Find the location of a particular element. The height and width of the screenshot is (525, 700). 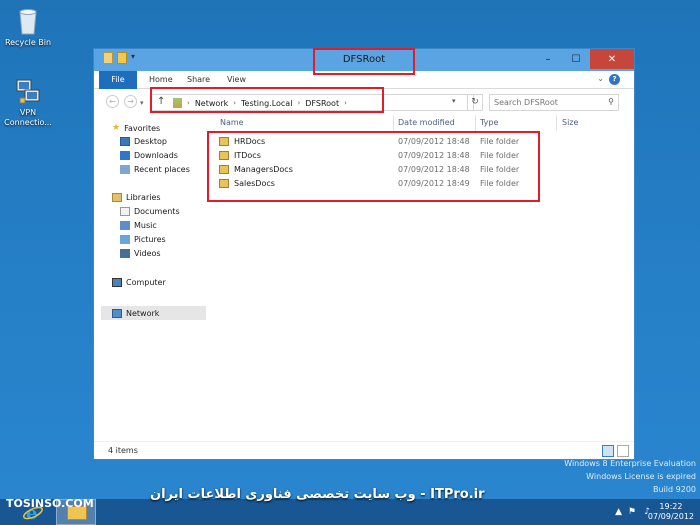

videos-icon is located at coordinates (125, 253).